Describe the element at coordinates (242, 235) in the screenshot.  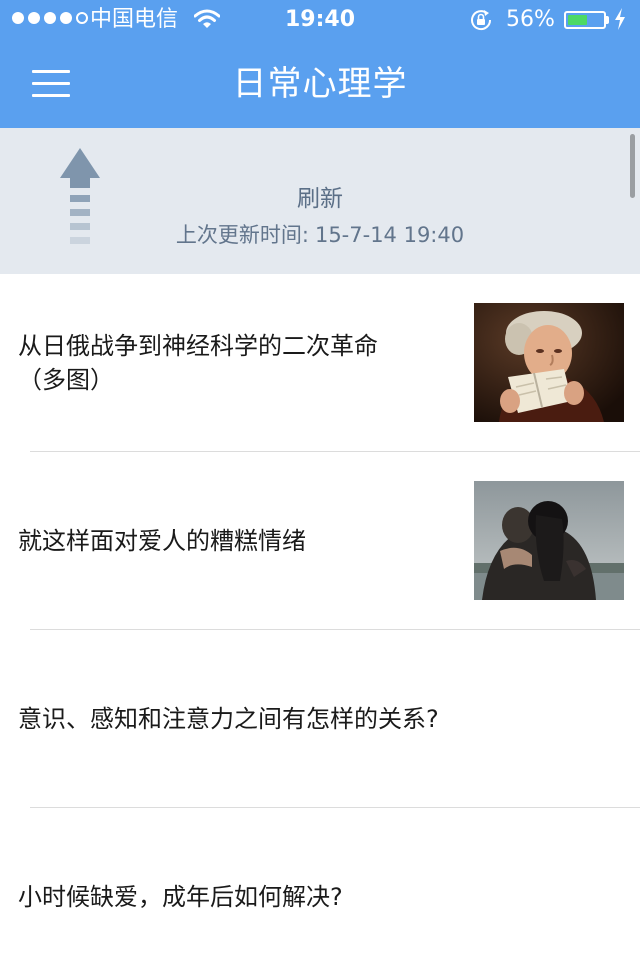
I see `last-update-label: 上次更新时间:` at that location.